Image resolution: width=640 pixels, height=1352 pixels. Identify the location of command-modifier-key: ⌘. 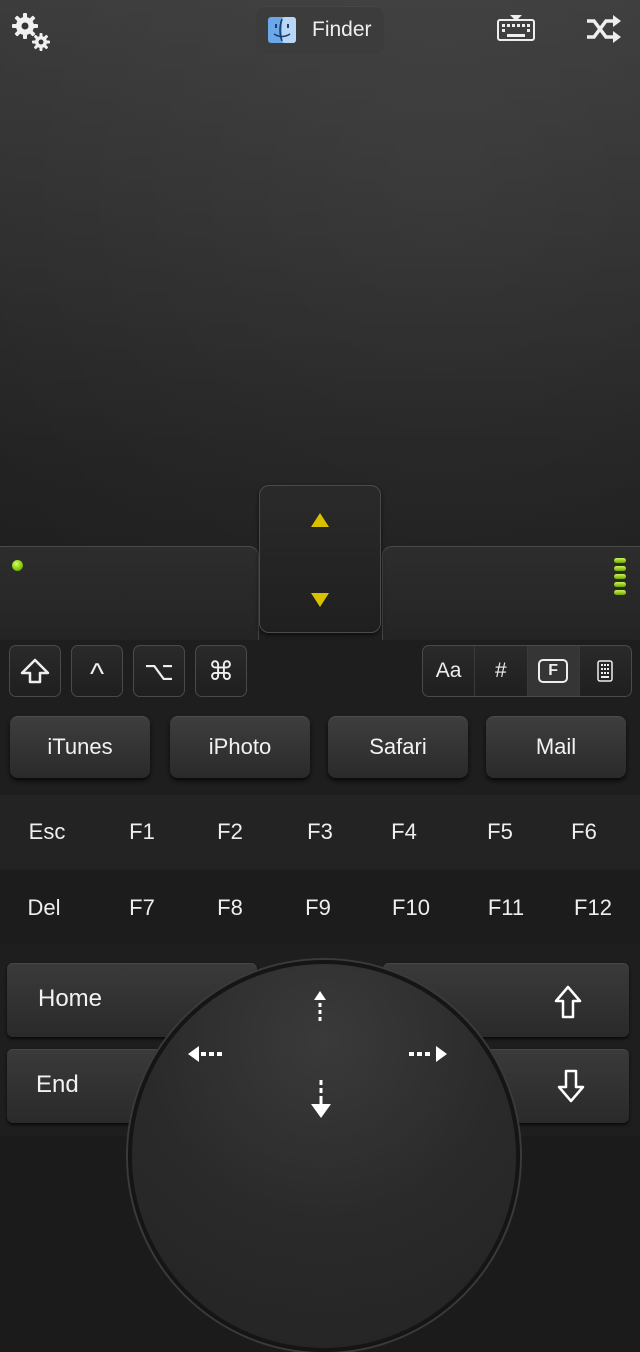
(221, 671).